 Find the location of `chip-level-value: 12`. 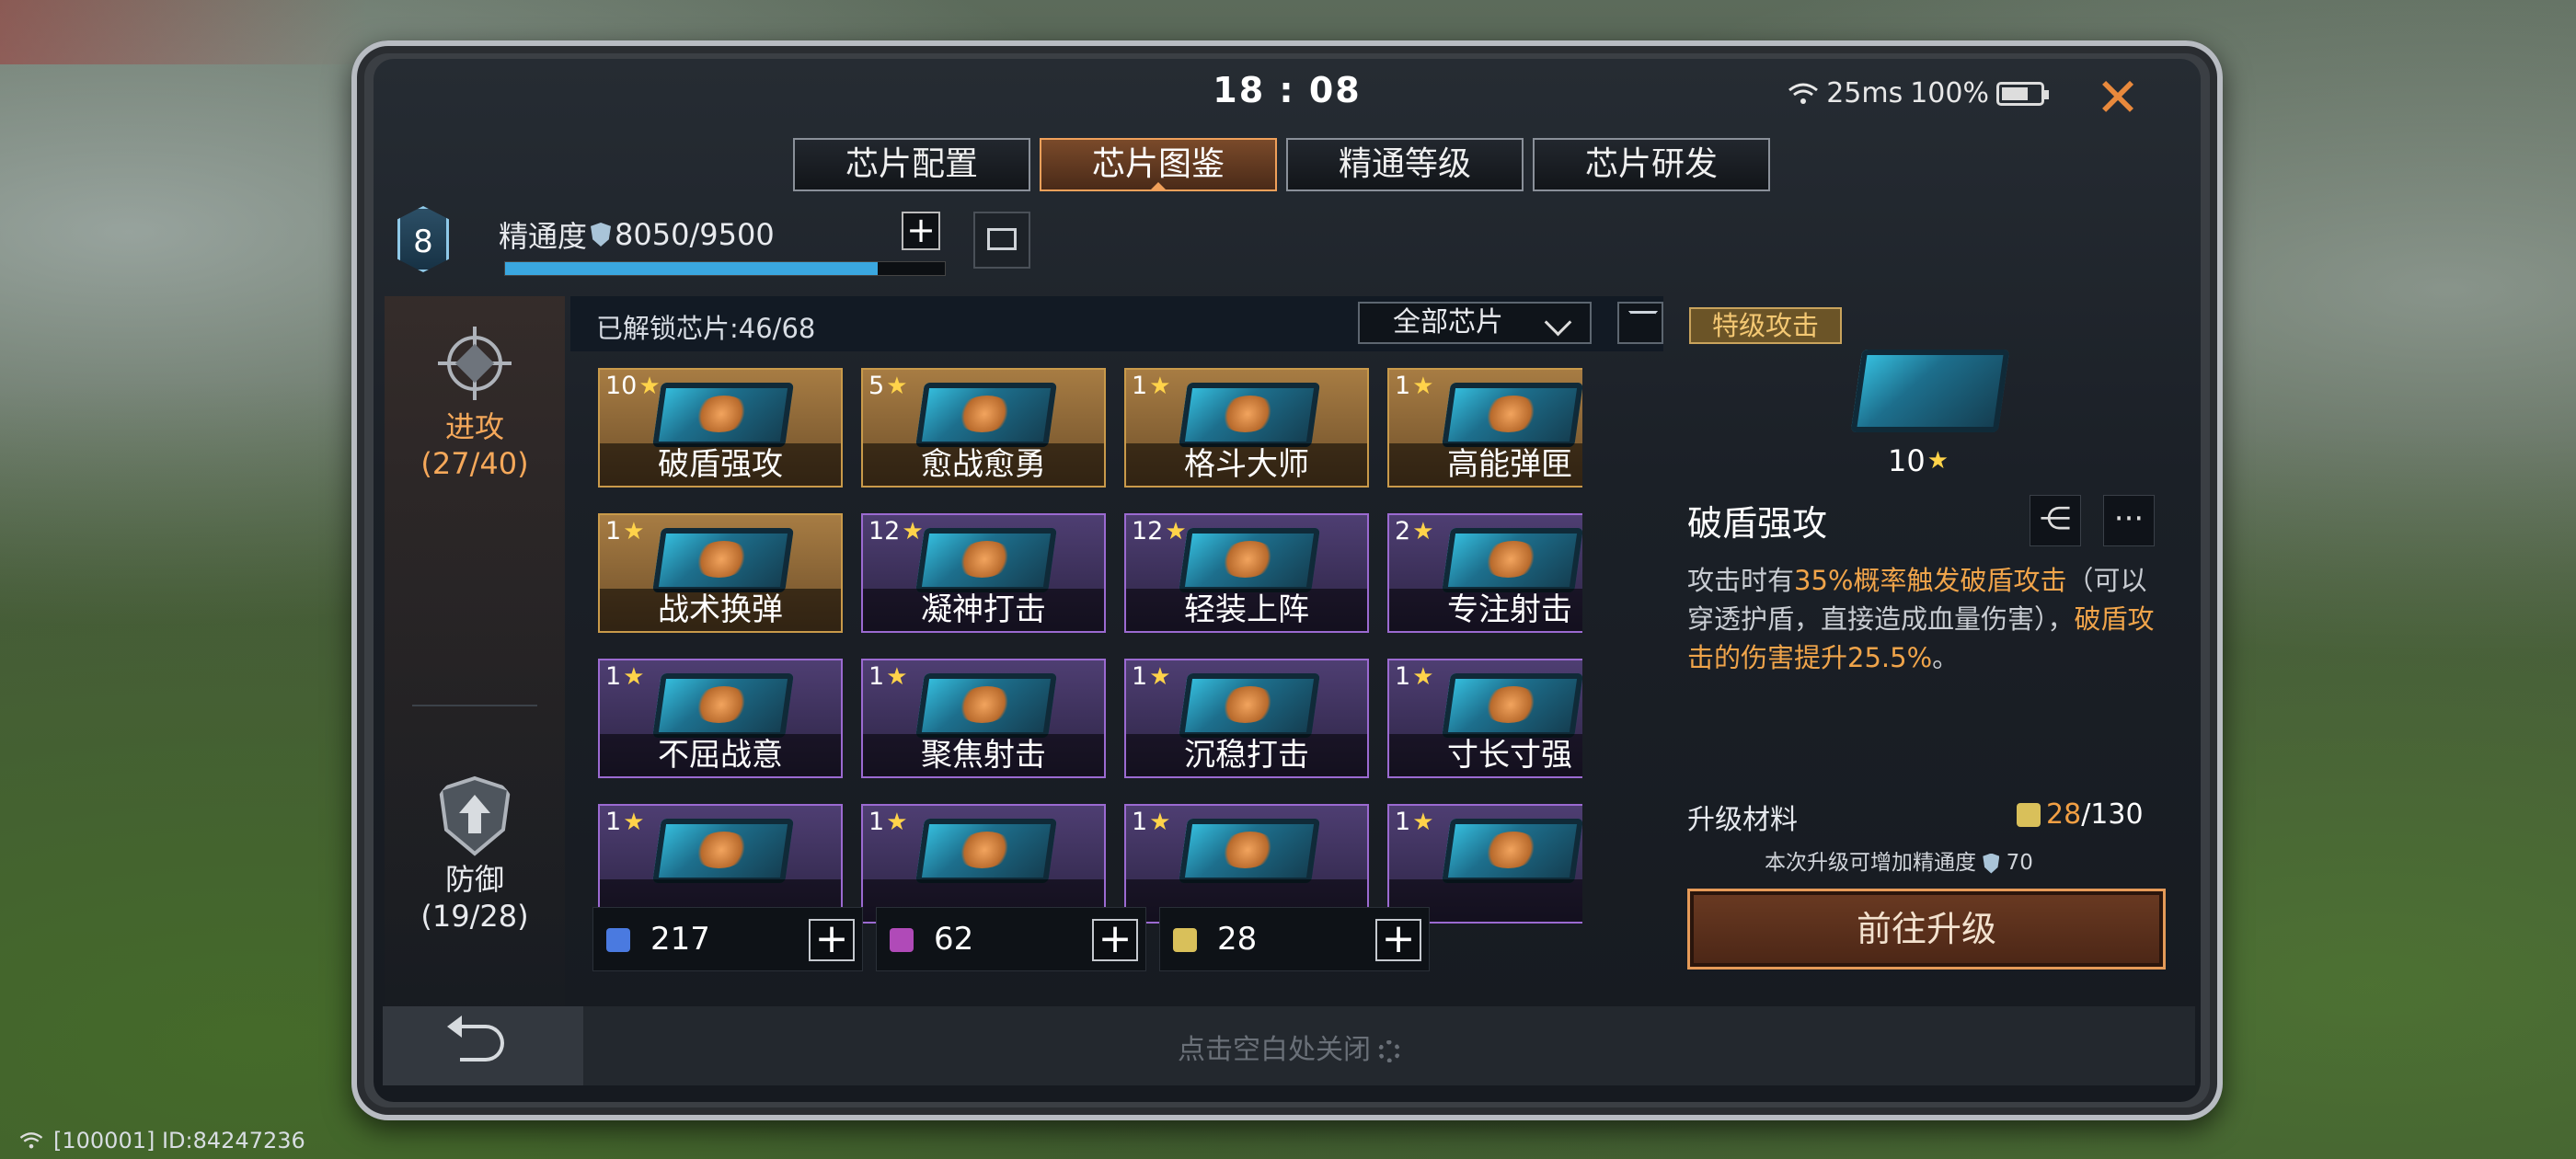

chip-level-value: 12 is located at coordinates (884, 531).